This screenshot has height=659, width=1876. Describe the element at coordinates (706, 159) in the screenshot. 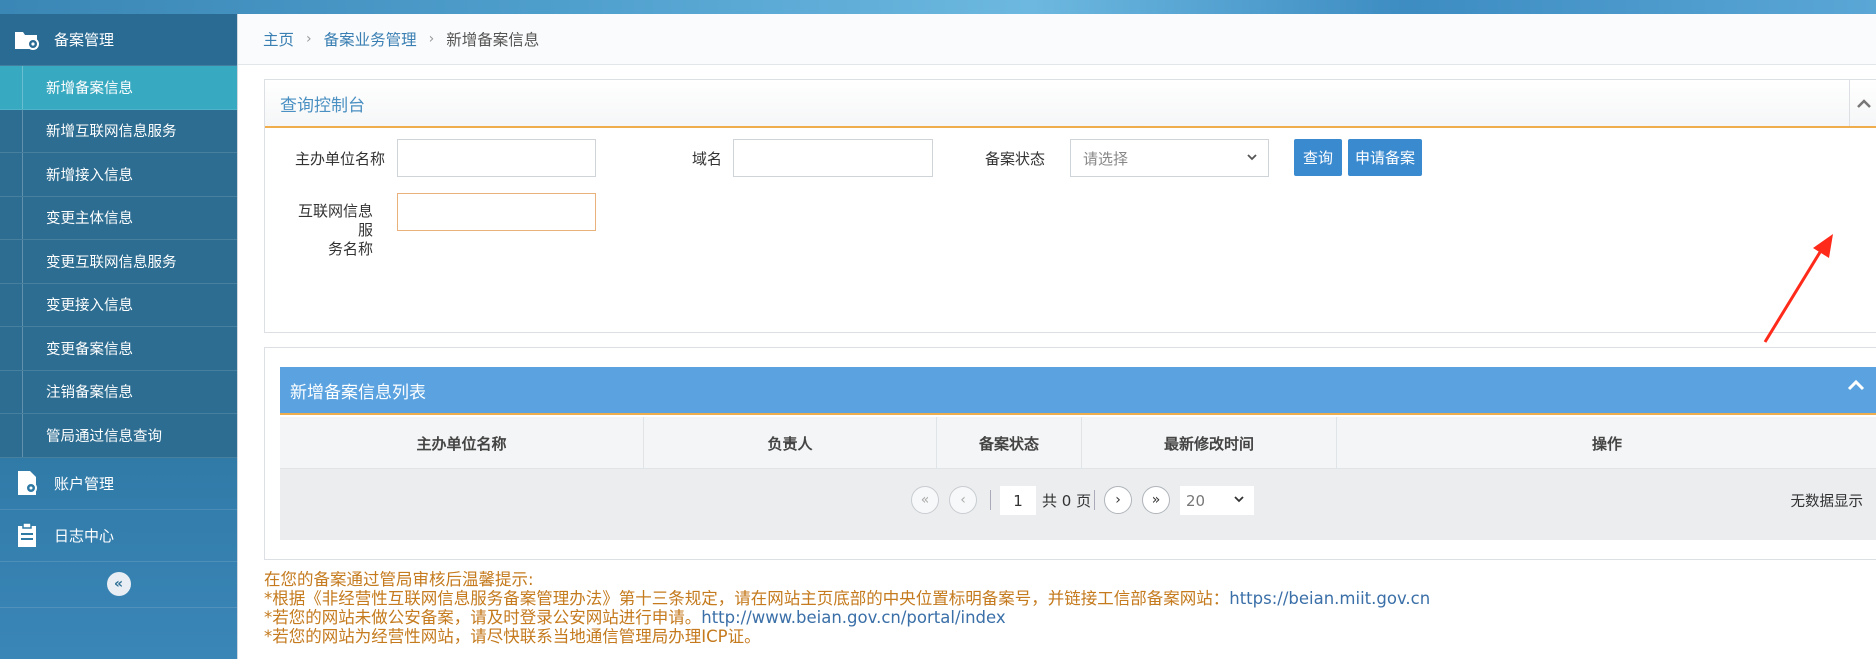

I see `domain-label: 域名` at that location.